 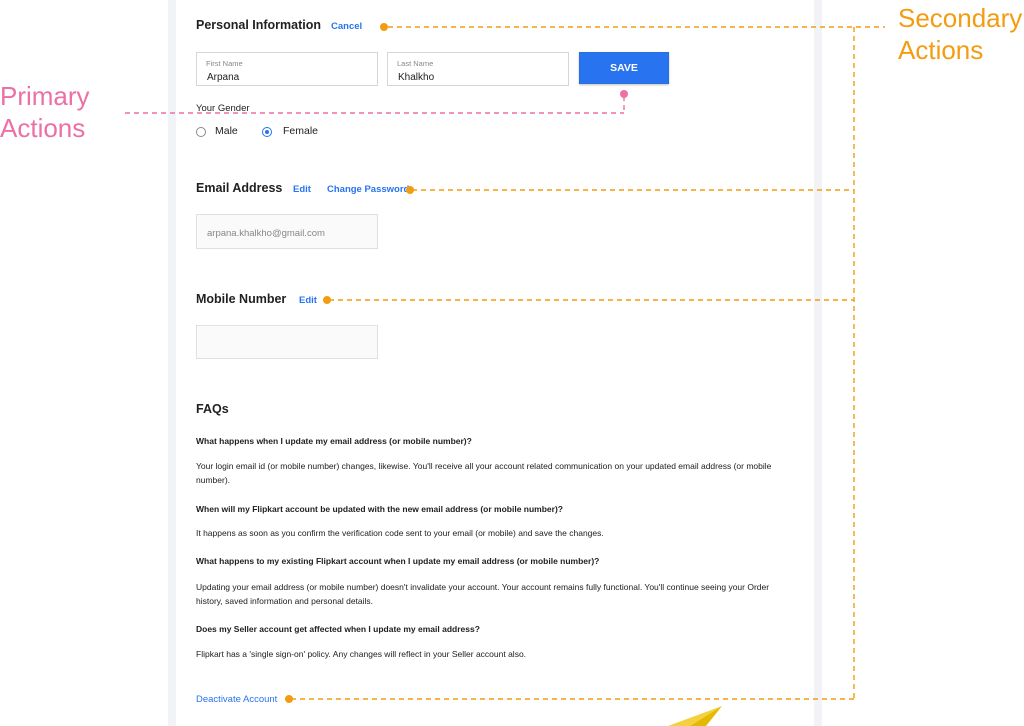 I want to click on primary-annotation-line1: Primary, so click(x=45, y=96).